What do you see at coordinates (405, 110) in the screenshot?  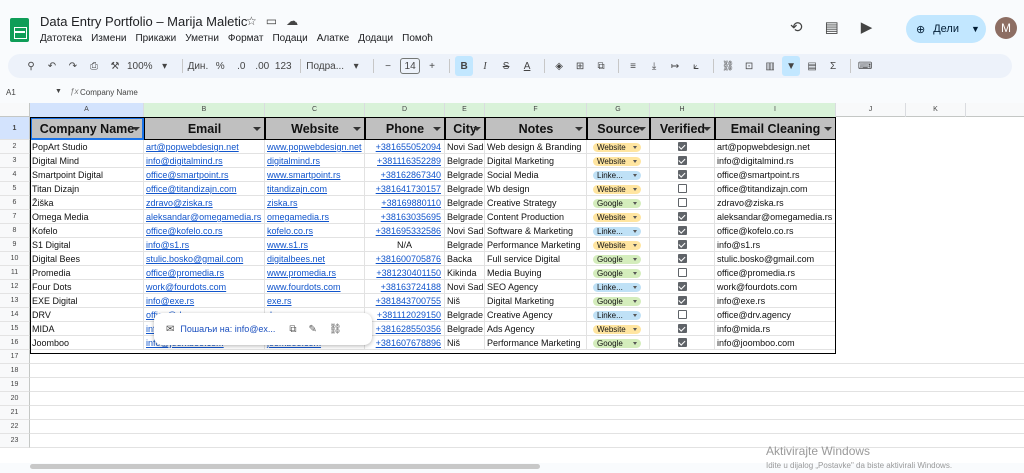 I see `column-header-d: D` at bounding box center [405, 110].